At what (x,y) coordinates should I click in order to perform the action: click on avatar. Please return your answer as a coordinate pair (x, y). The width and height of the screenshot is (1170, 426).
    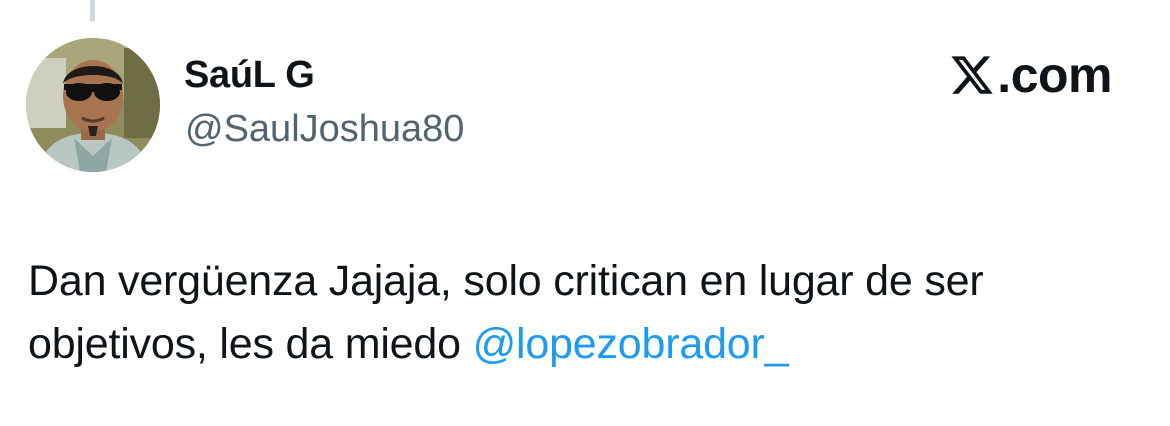
    Looking at the image, I should click on (93, 105).